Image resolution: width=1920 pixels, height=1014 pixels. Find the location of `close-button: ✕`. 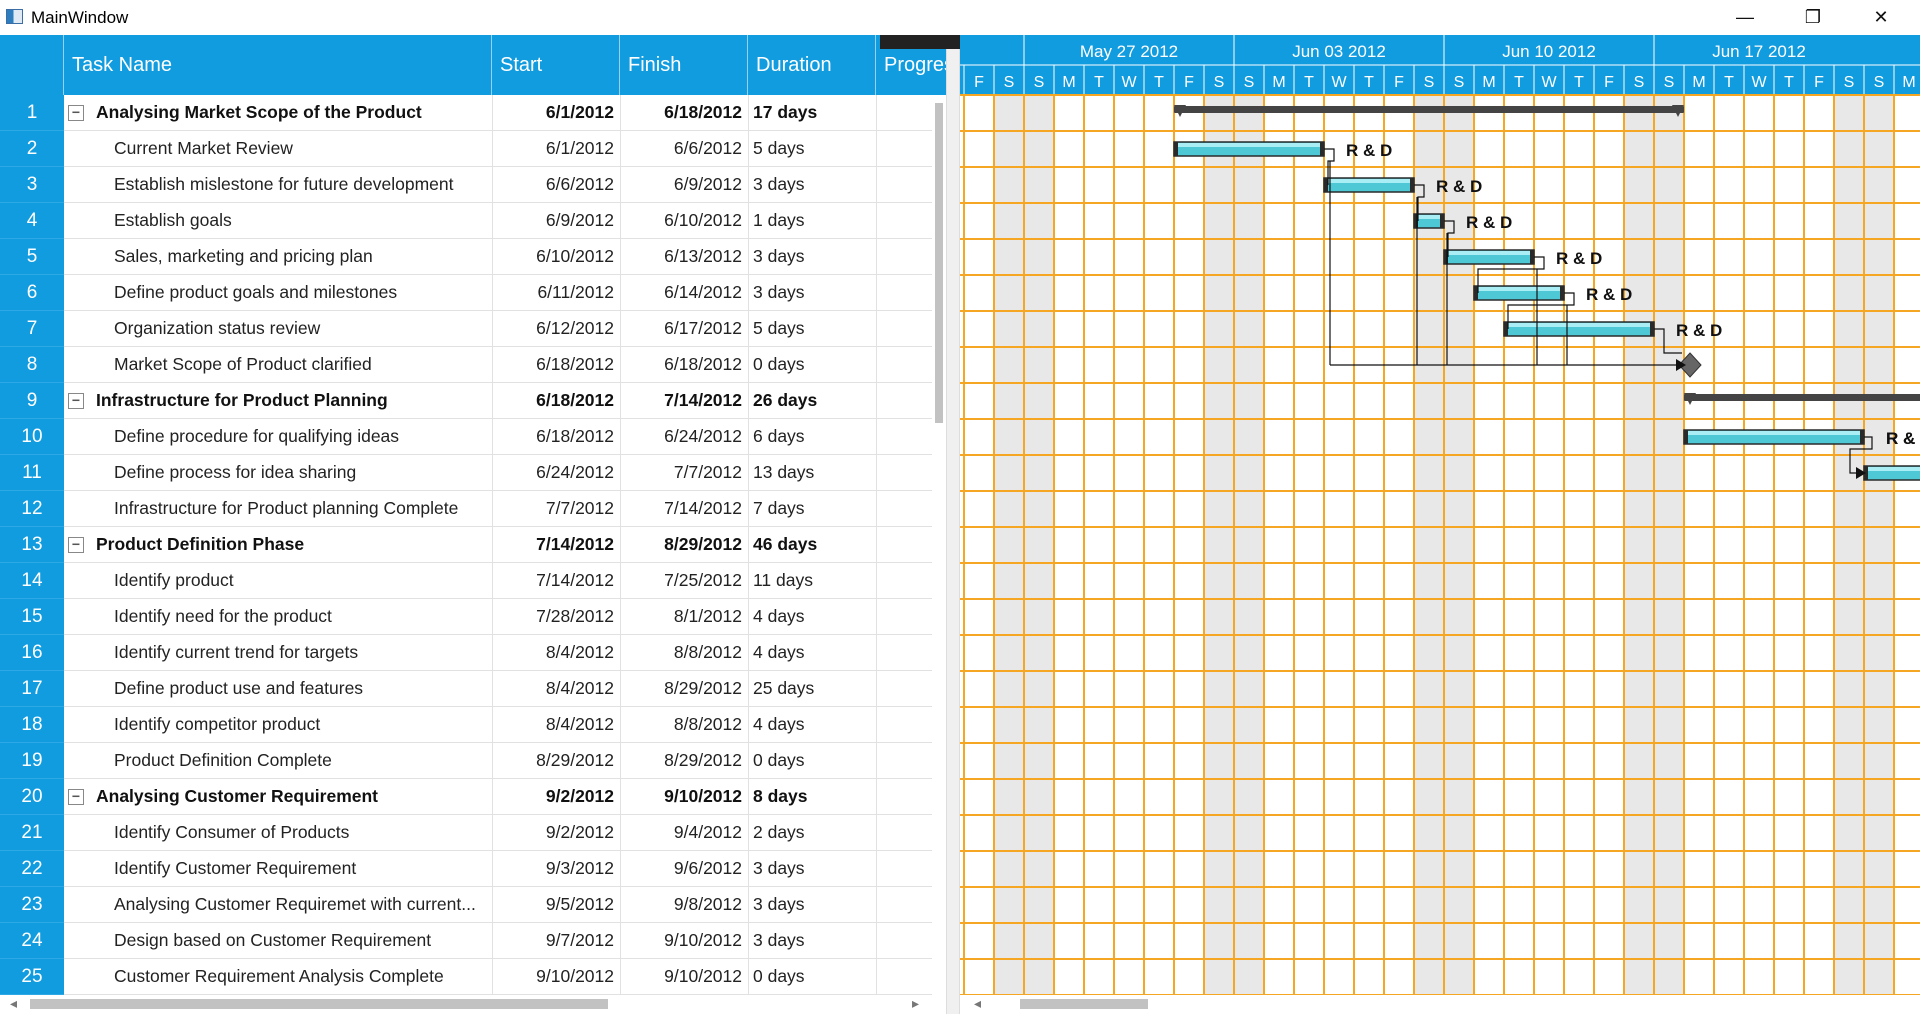

close-button: ✕ is located at coordinates (1881, 17).